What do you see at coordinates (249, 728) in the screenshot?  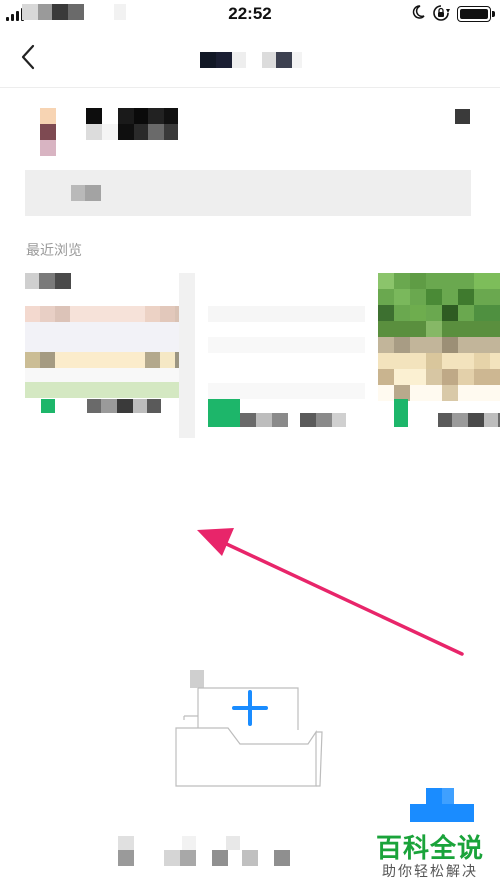 I see `empty-folder-plus-icon` at bounding box center [249, 728].